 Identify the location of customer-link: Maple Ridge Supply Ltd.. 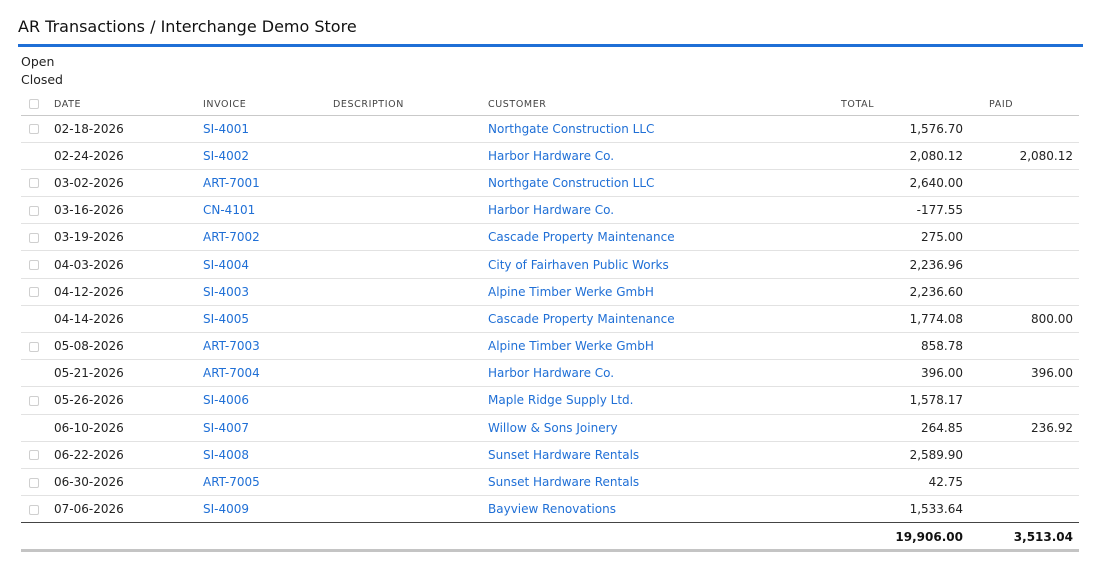
(561, 400).